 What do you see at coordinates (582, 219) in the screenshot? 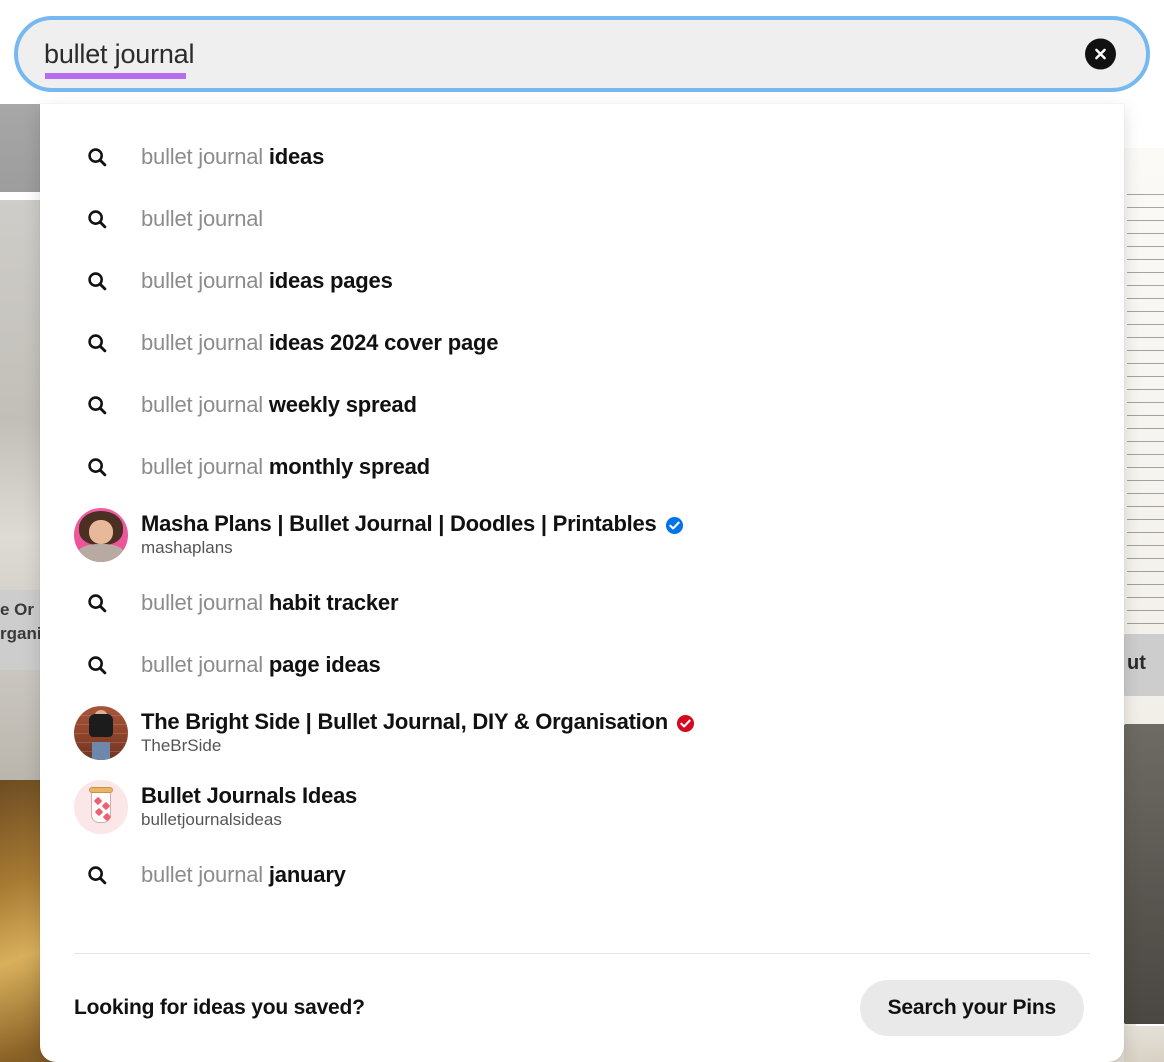
I see `suggestion-row-query: bullet journal` at bounding box center [582, 219].